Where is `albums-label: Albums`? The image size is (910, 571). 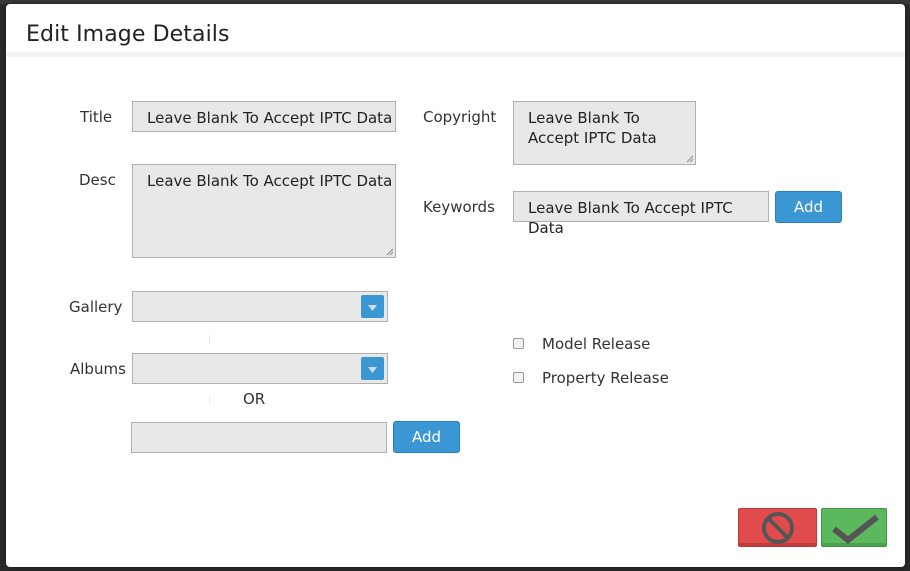 albums-label: Albums is located at coordinates (98, 369).